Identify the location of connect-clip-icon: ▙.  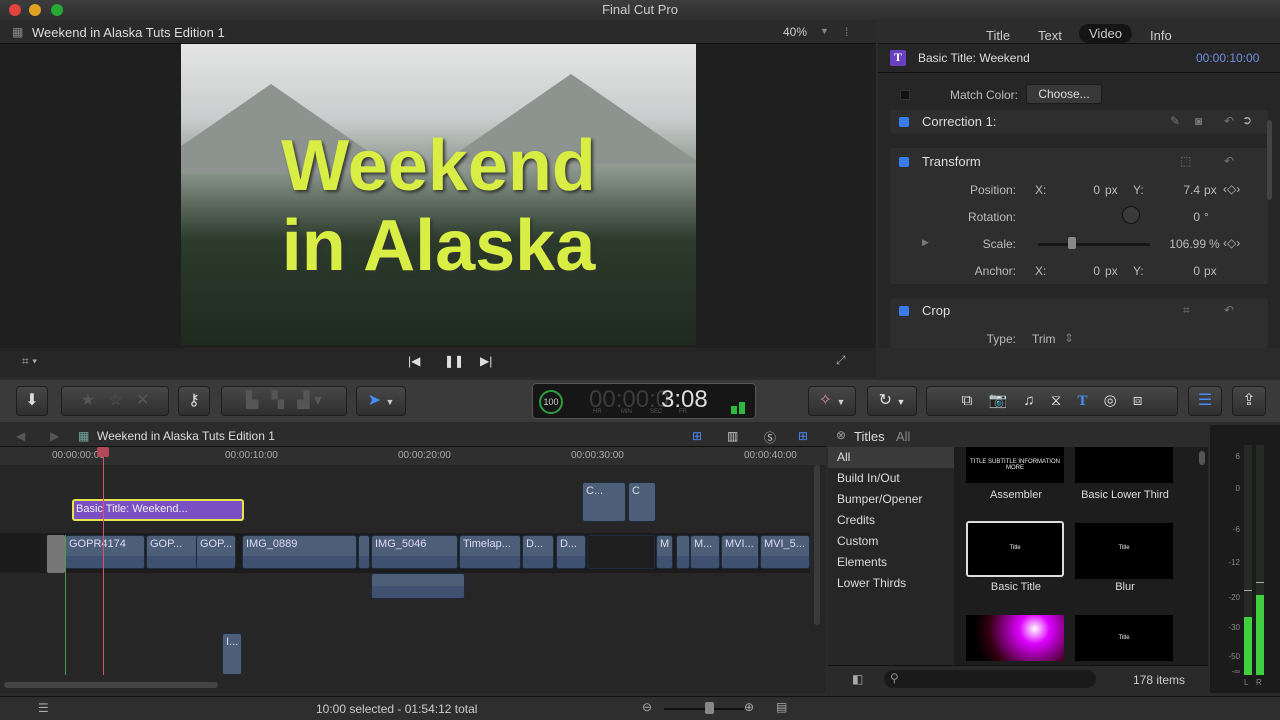
(252, 400).